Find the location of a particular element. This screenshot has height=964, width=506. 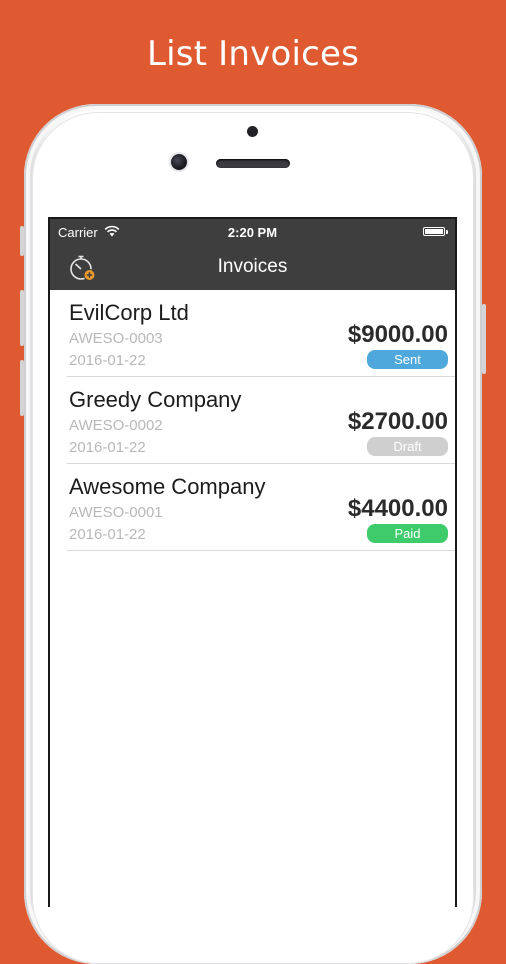

nav-title: Invoices is located at coordinates (252, 266).